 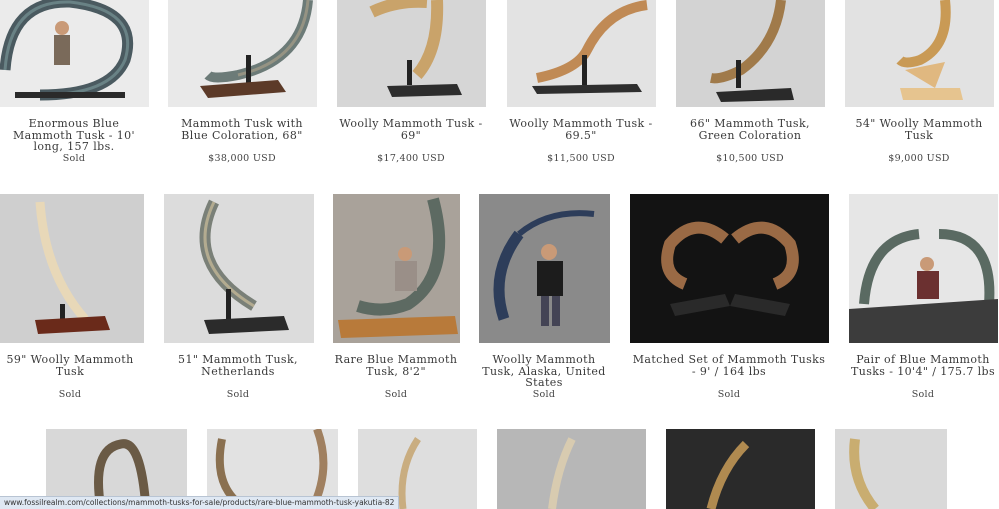 I want to click on product-price: $11,500 USD, so click(x=581, y=158).